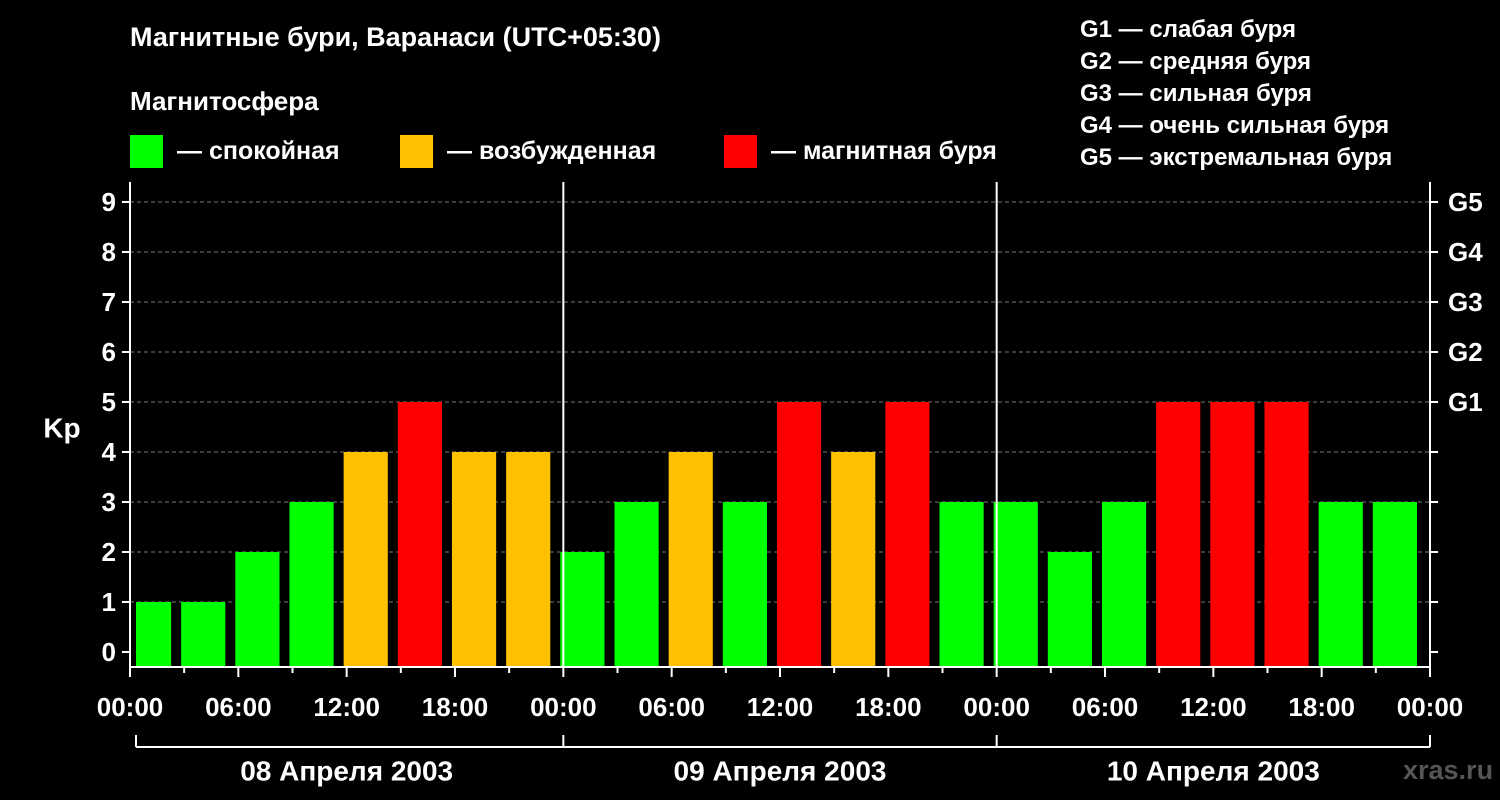 The image size is (1500, 800). Describe the element at coordinates (109, 302) in the screenshot. I see `y-tick-label: 7` at that location.